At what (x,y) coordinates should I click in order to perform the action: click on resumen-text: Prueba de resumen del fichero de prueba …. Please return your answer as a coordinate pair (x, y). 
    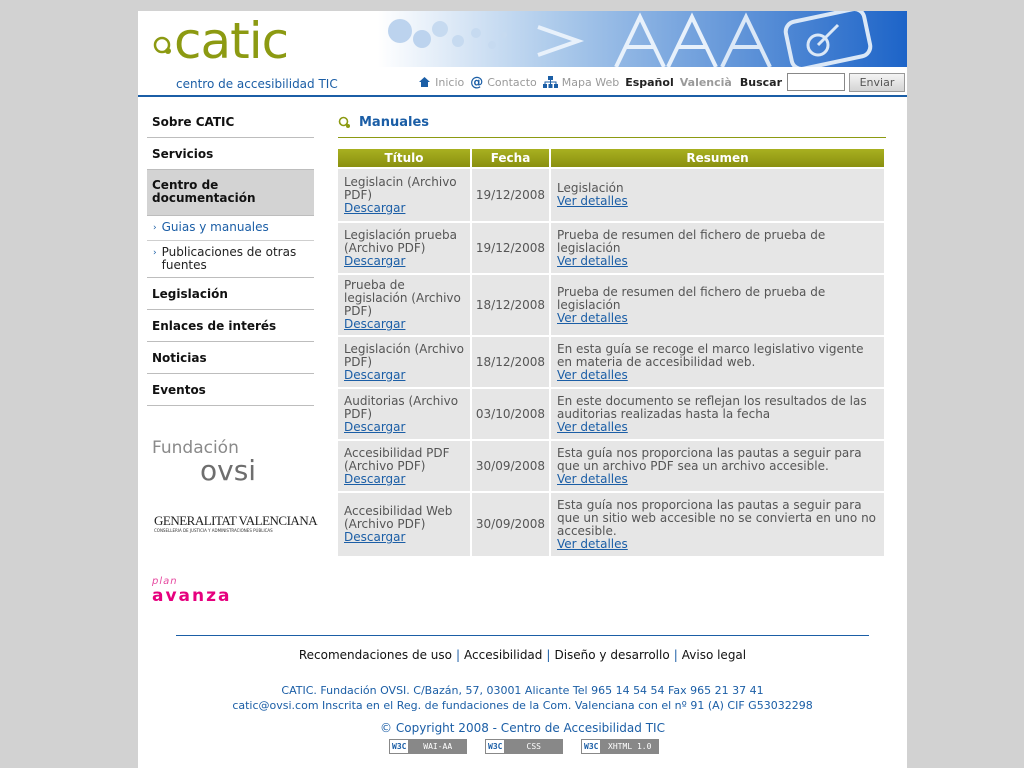
    Looking at the image, I should click on (691, 241).